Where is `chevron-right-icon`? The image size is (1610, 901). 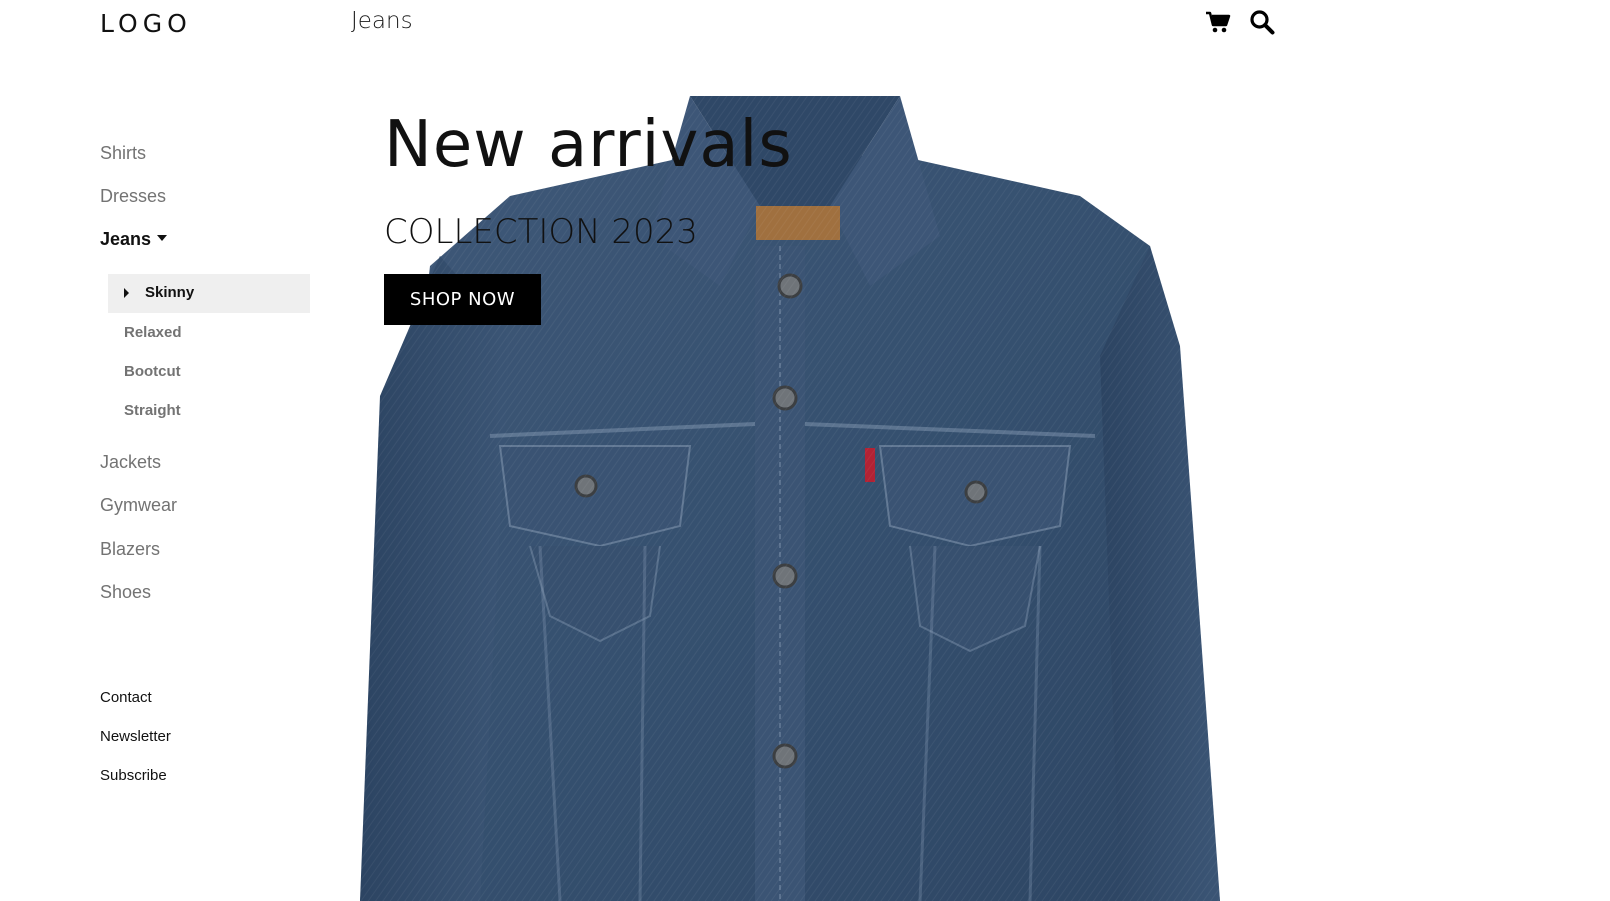
chevron-right-icon is located at coordinates (126, 293).